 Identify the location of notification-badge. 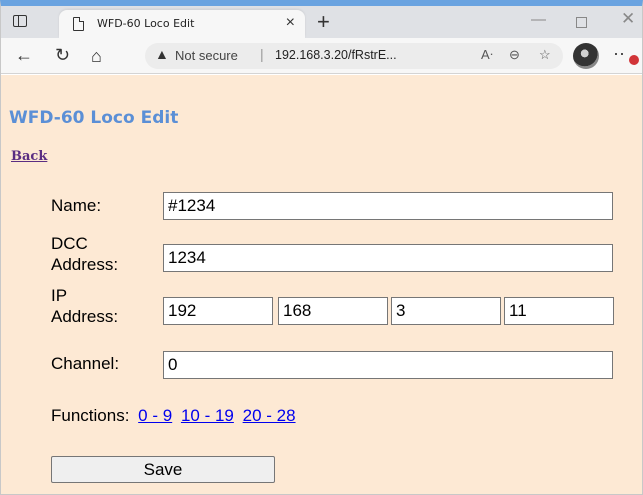
(634, 60).